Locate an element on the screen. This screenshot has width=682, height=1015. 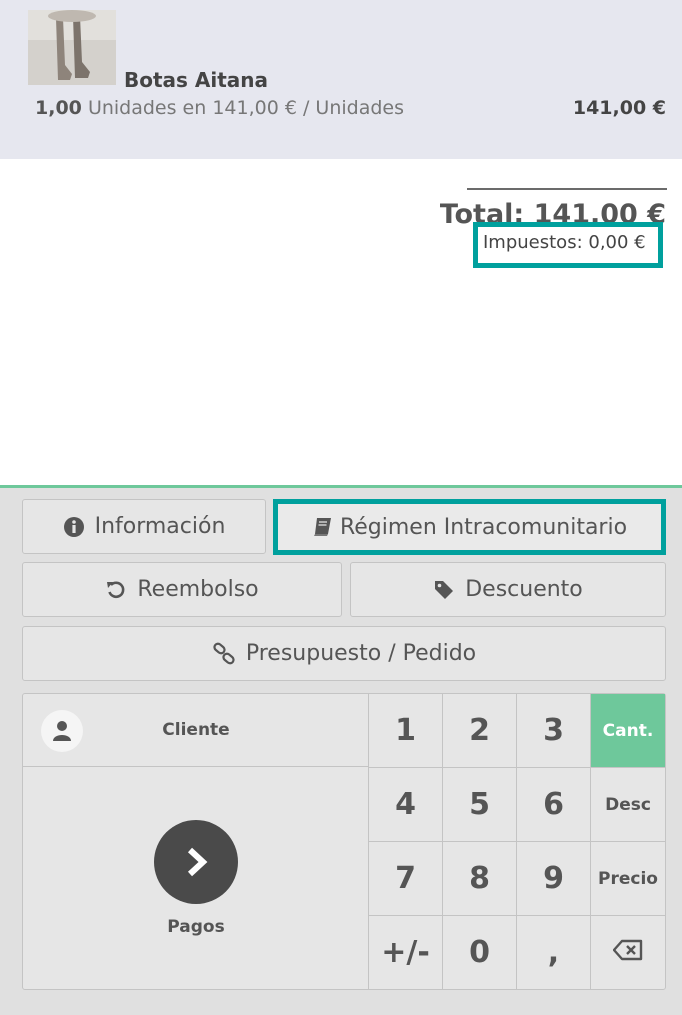
backspace-button is located at coordinates (628, 952).